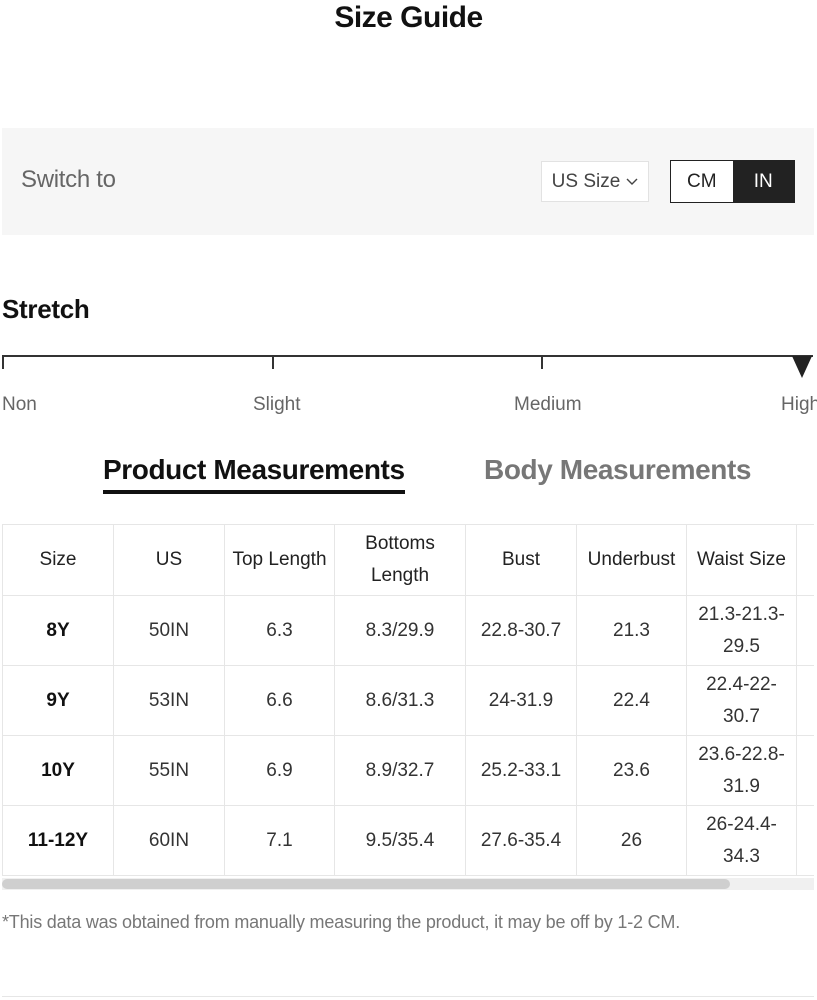  I want to click on stretch-tick-non, so click(3, 362).